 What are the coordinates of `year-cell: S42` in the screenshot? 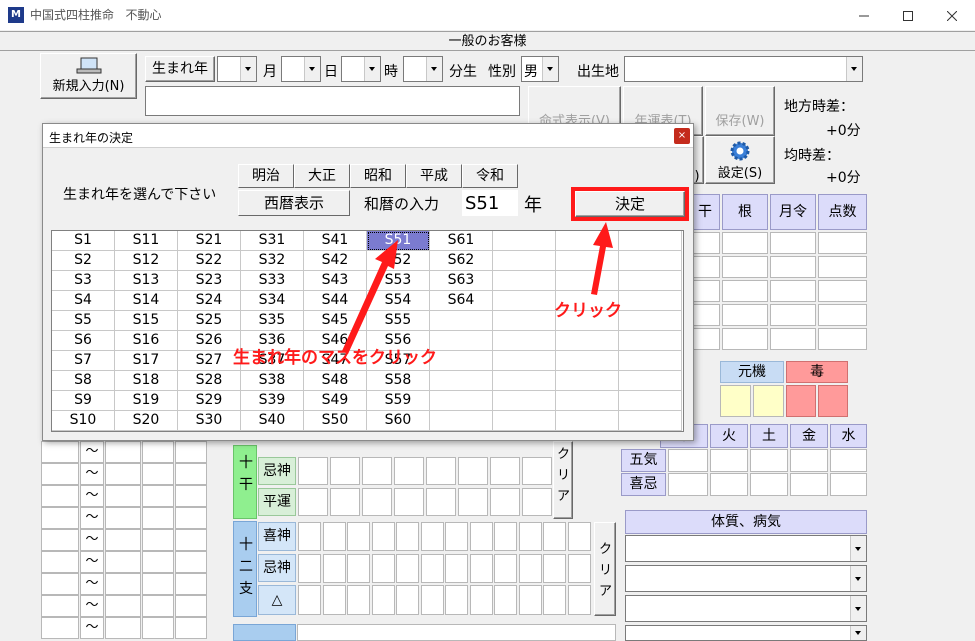 It's located at (335, 261).